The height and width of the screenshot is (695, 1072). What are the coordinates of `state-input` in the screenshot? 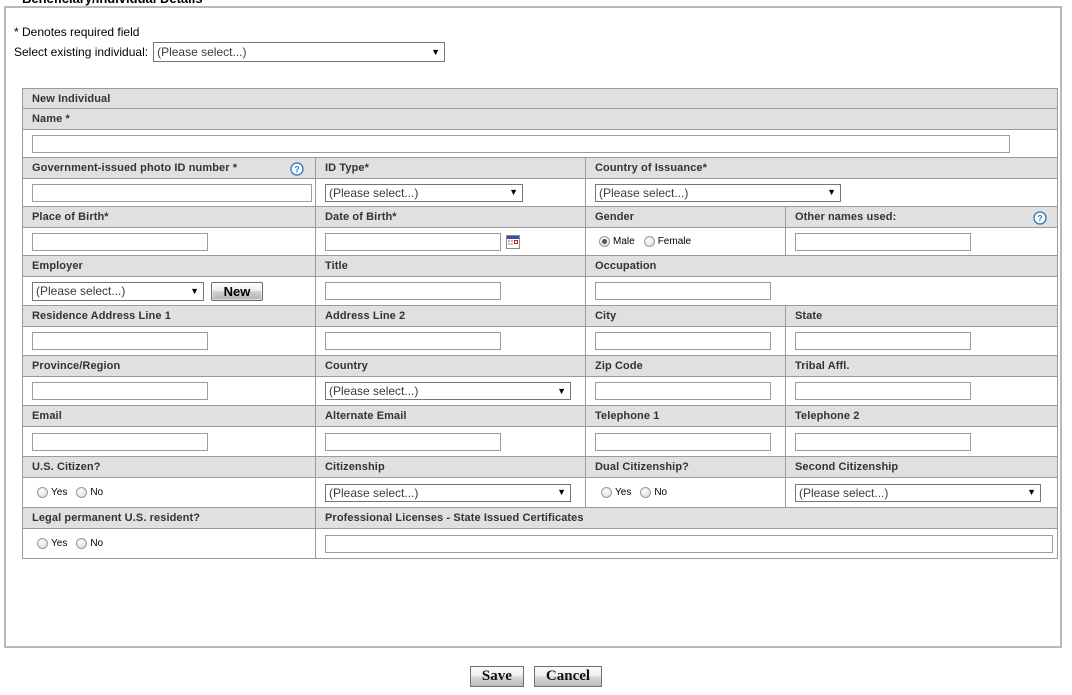 It's located at (883, 341).